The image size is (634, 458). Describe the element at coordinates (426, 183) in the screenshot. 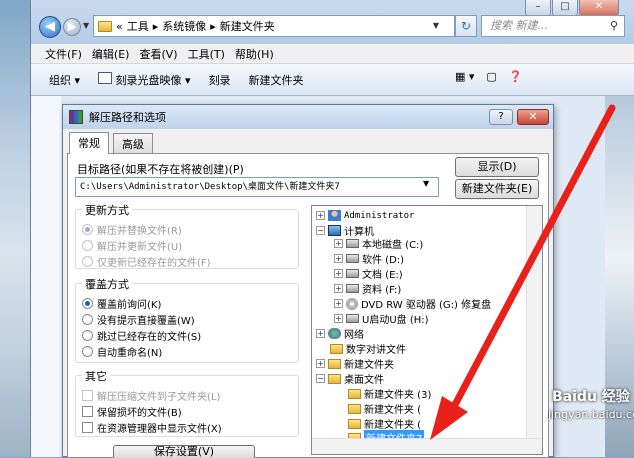

I see `chevron-down-icon: ▼` at that location.